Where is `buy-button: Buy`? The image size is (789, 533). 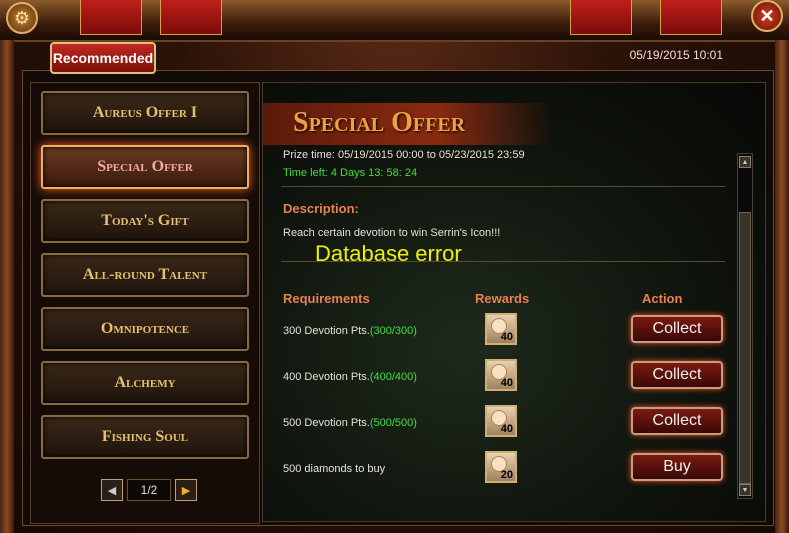
buy-button: Buy is located at coordinates (677, 467).